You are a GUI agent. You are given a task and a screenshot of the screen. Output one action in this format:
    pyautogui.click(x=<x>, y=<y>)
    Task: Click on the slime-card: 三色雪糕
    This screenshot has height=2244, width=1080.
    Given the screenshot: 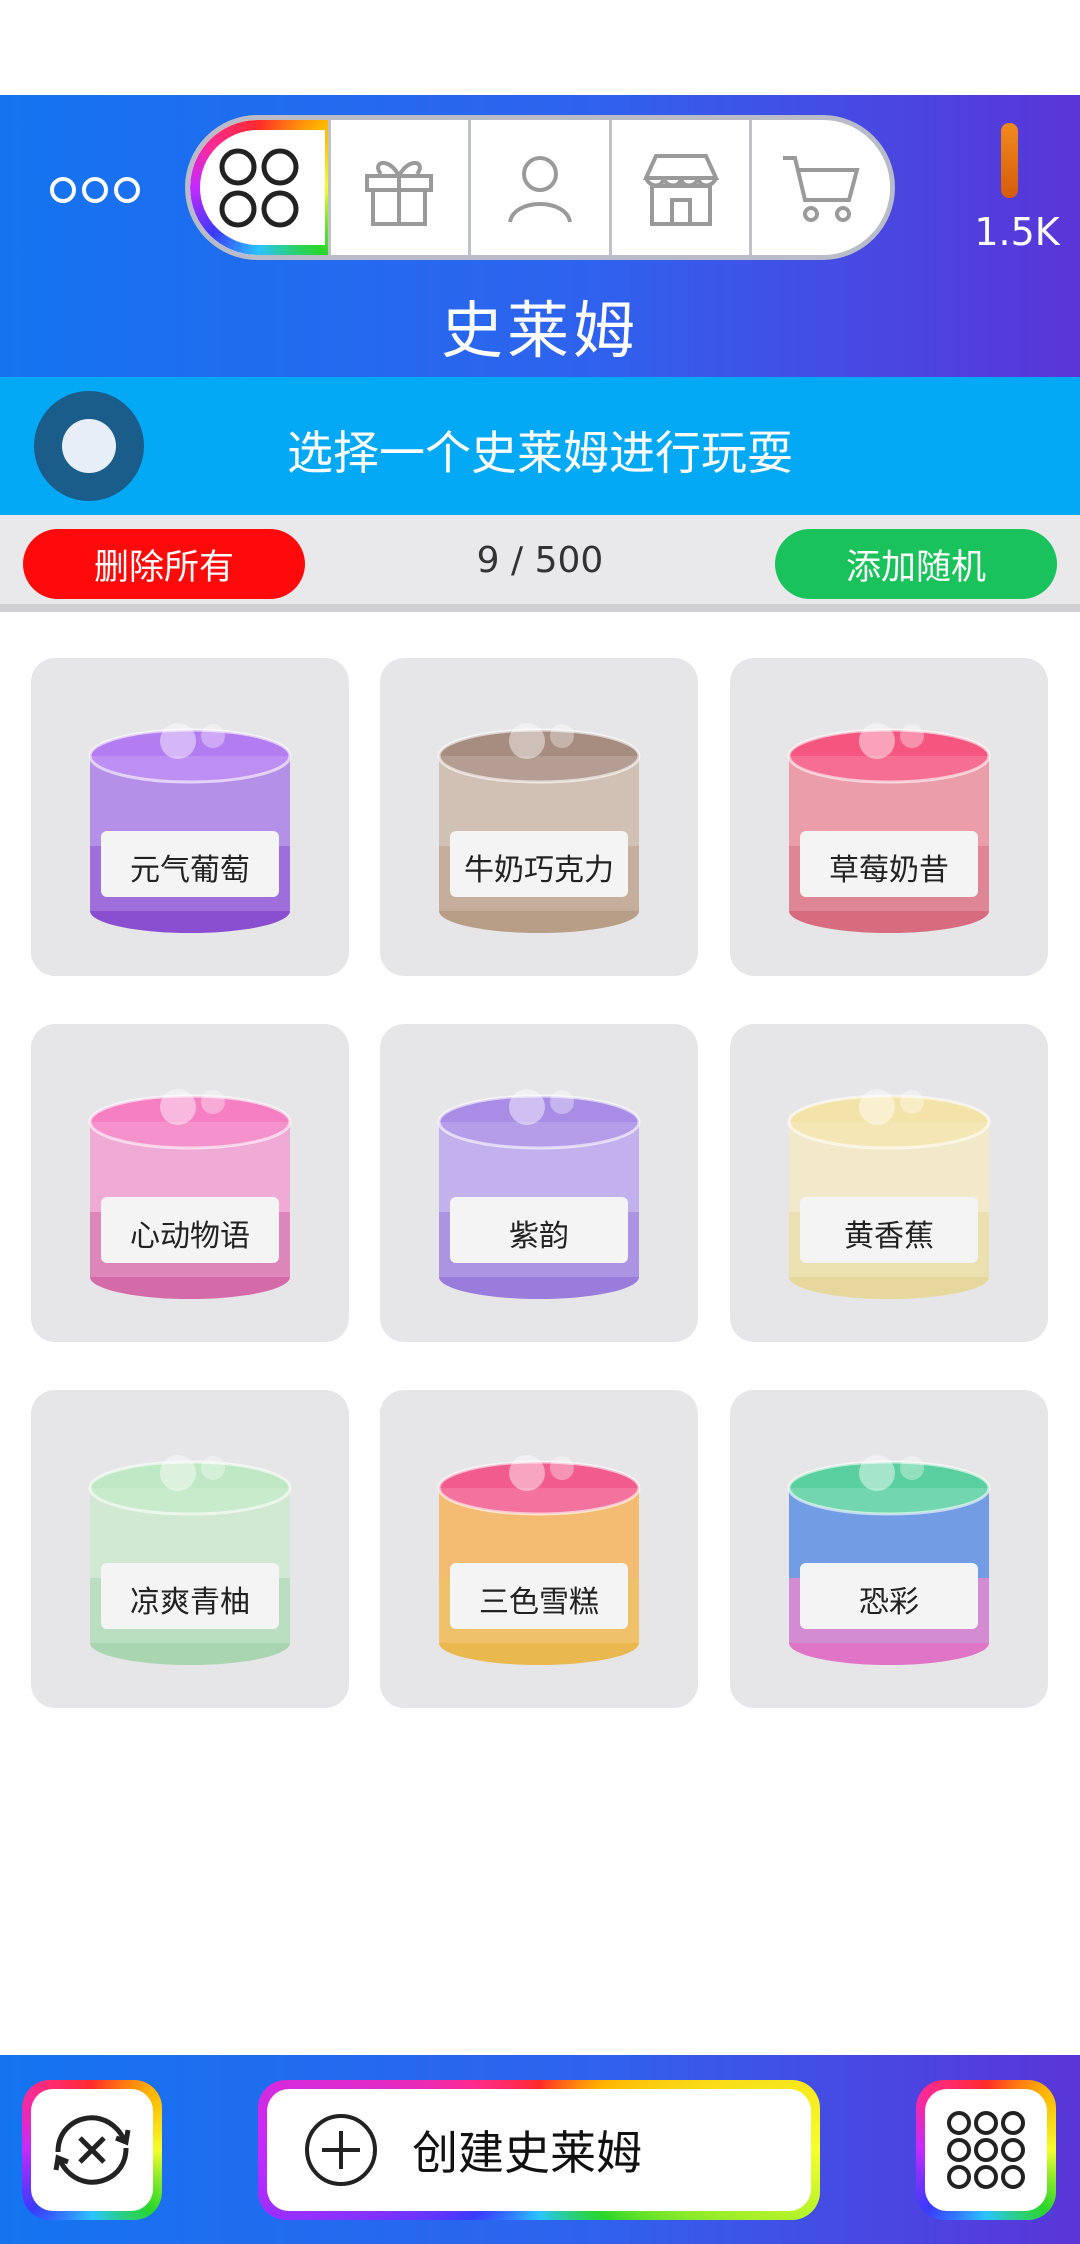 What is the action you would take?
    pyautogui.click(x=539, y=1549)
    